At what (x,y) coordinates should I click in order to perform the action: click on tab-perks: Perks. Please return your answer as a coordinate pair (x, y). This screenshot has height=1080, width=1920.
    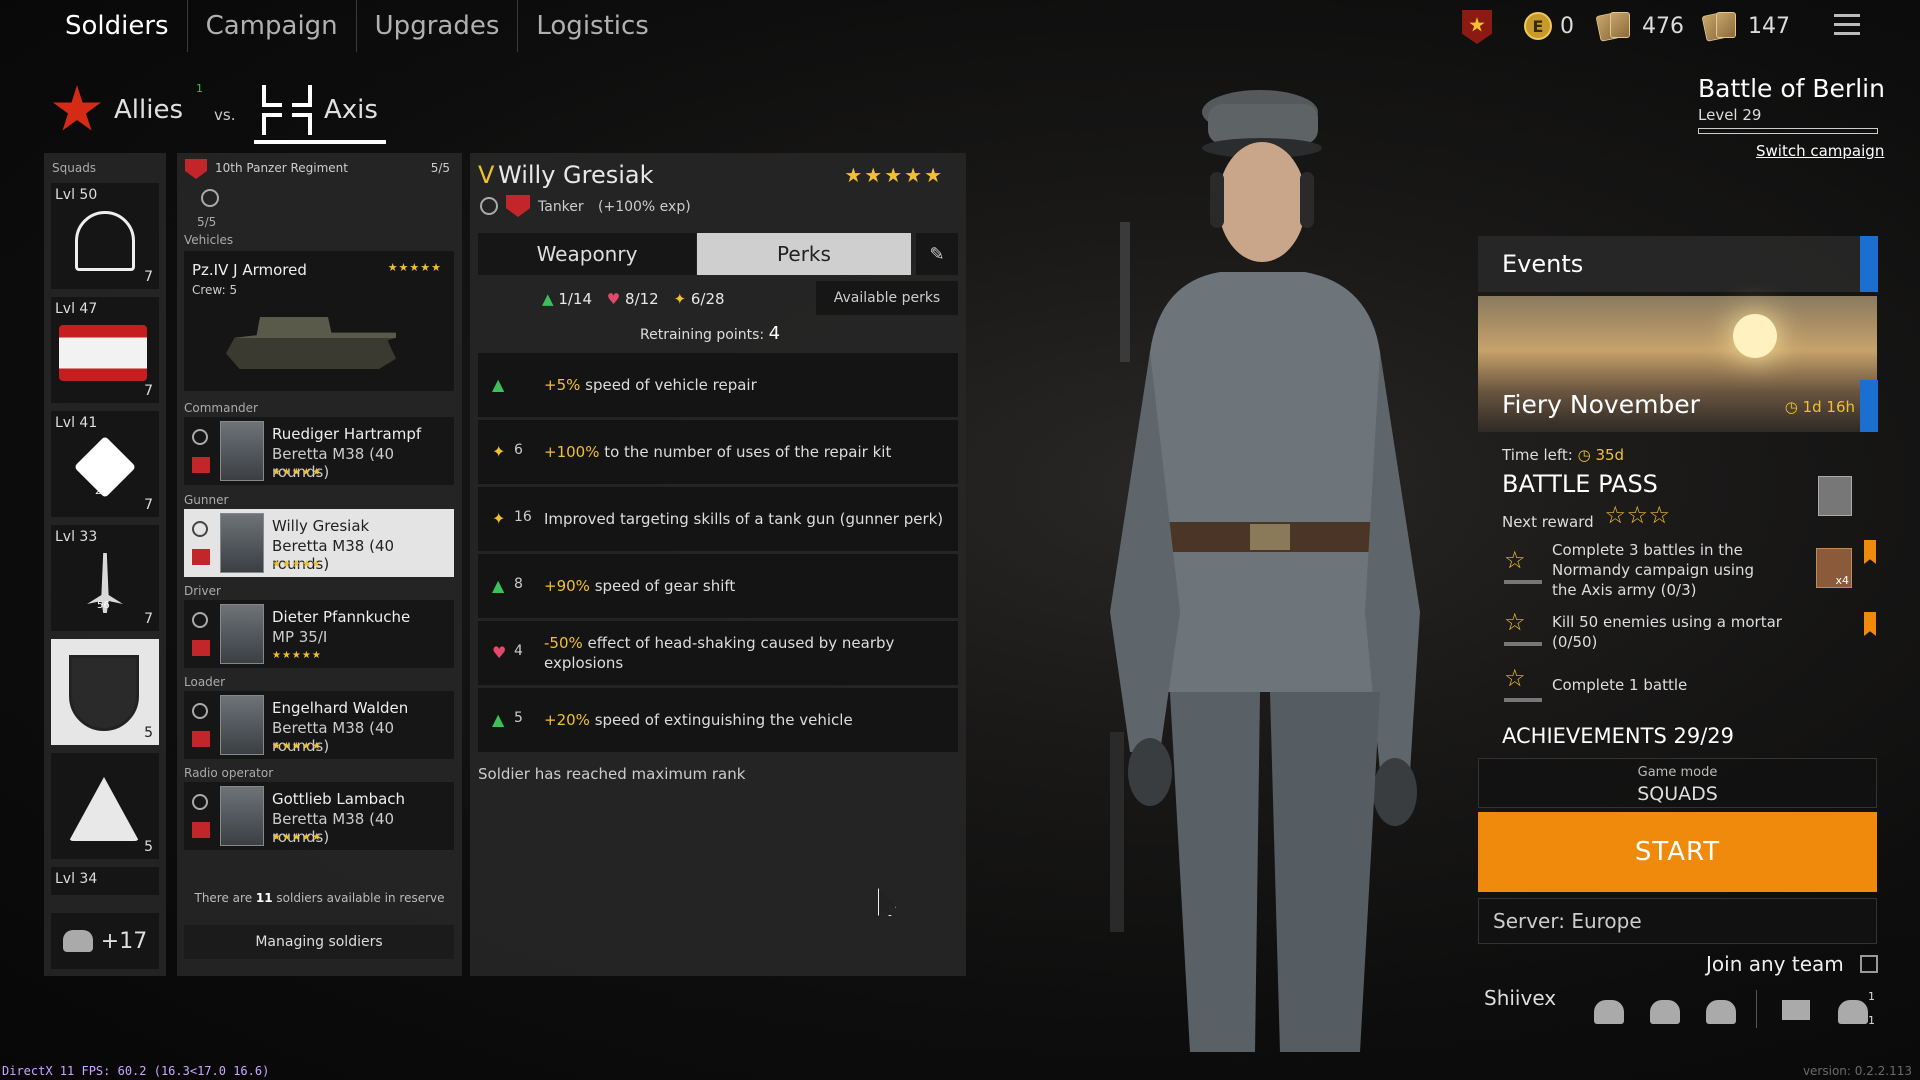
    Looking at the image, I should click on (804, 254).